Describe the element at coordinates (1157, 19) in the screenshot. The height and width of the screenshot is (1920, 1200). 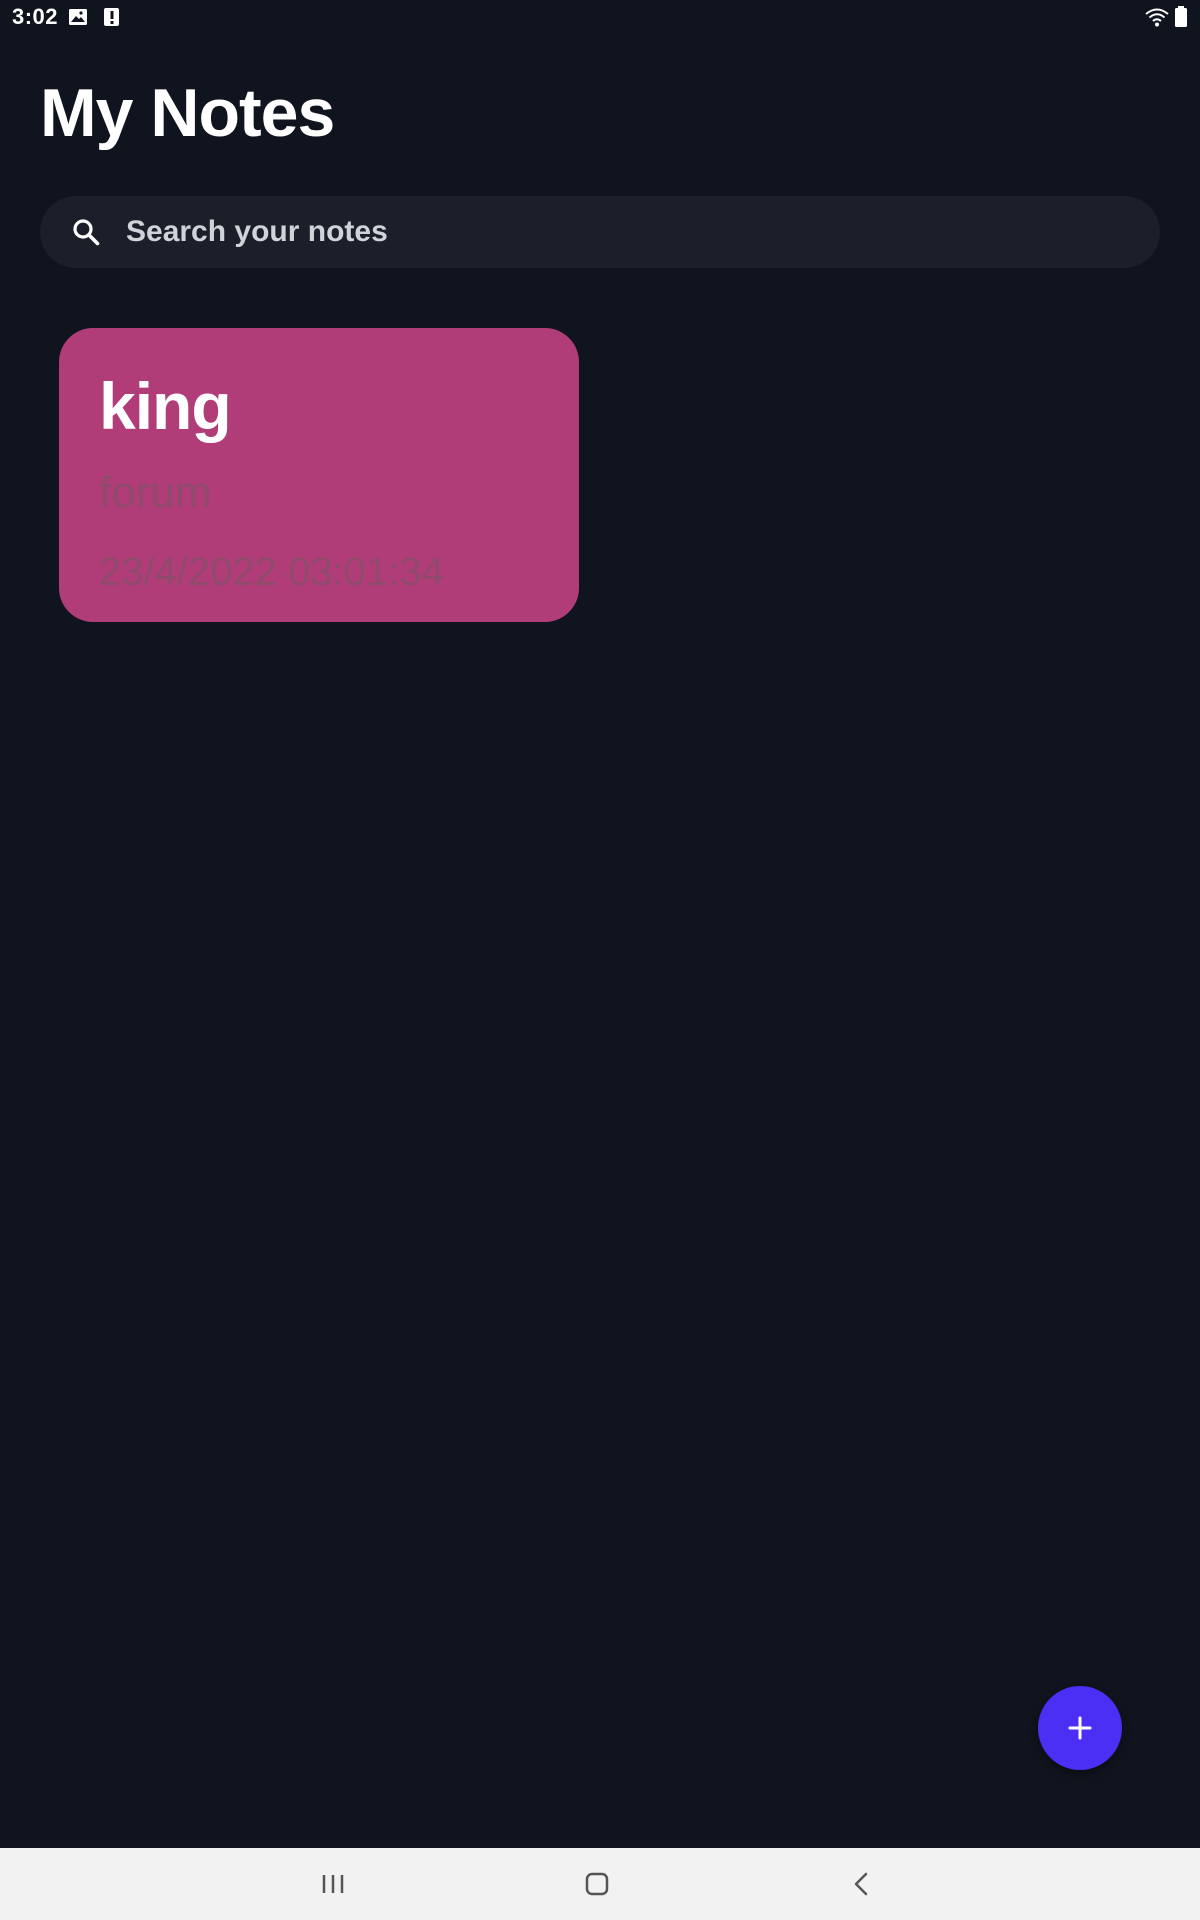
I see `wifi-icon` at that location.